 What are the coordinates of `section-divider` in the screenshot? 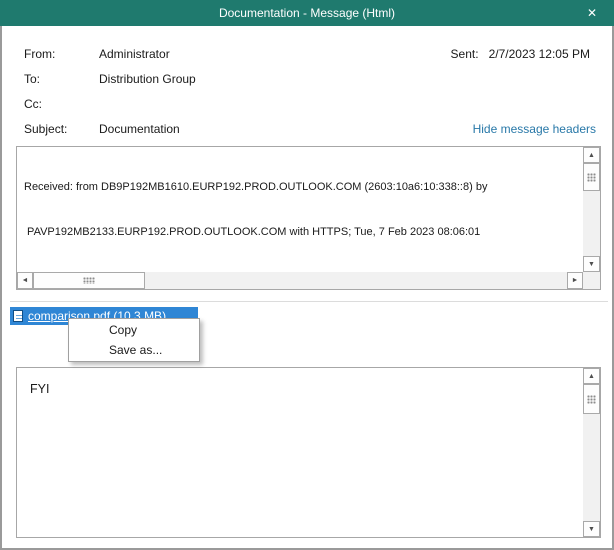 It's located at (309, 301).